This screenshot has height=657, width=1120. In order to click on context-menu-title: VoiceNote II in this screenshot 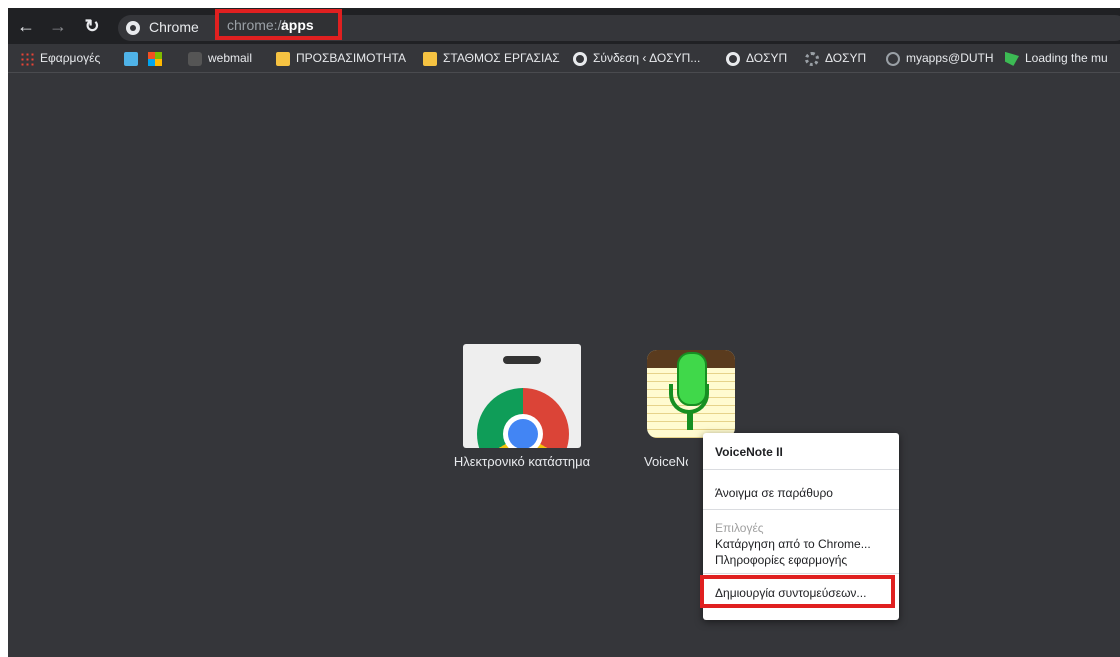, I will do `click(749, 452)`.